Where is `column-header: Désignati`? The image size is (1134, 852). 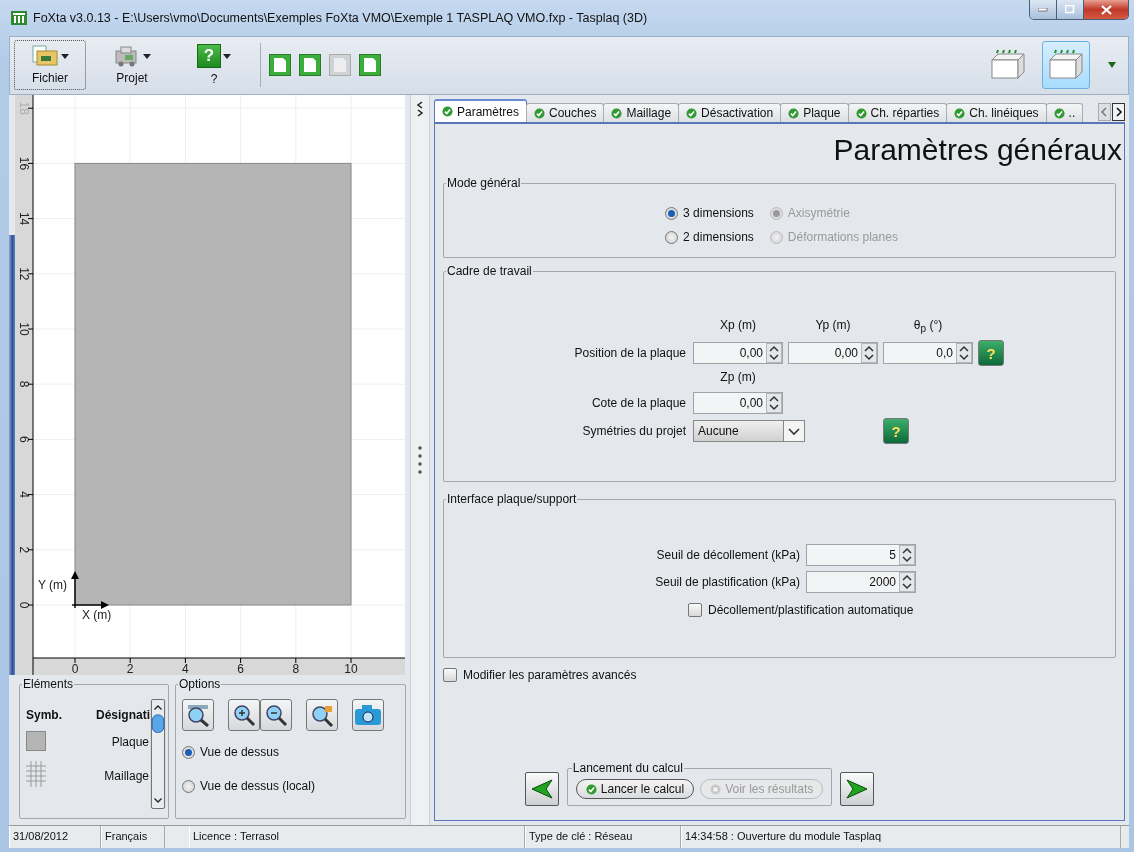
column-header: Désignati is located at coordinates (123, 715).